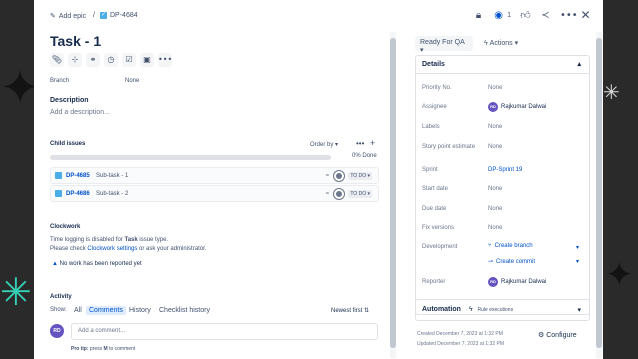 This screenshot has width=638, height=359. What do you see at coordinates (516, 261) in the screenshot?
I see `create-commit-label: Create commit` at bounding box center [516, 261].